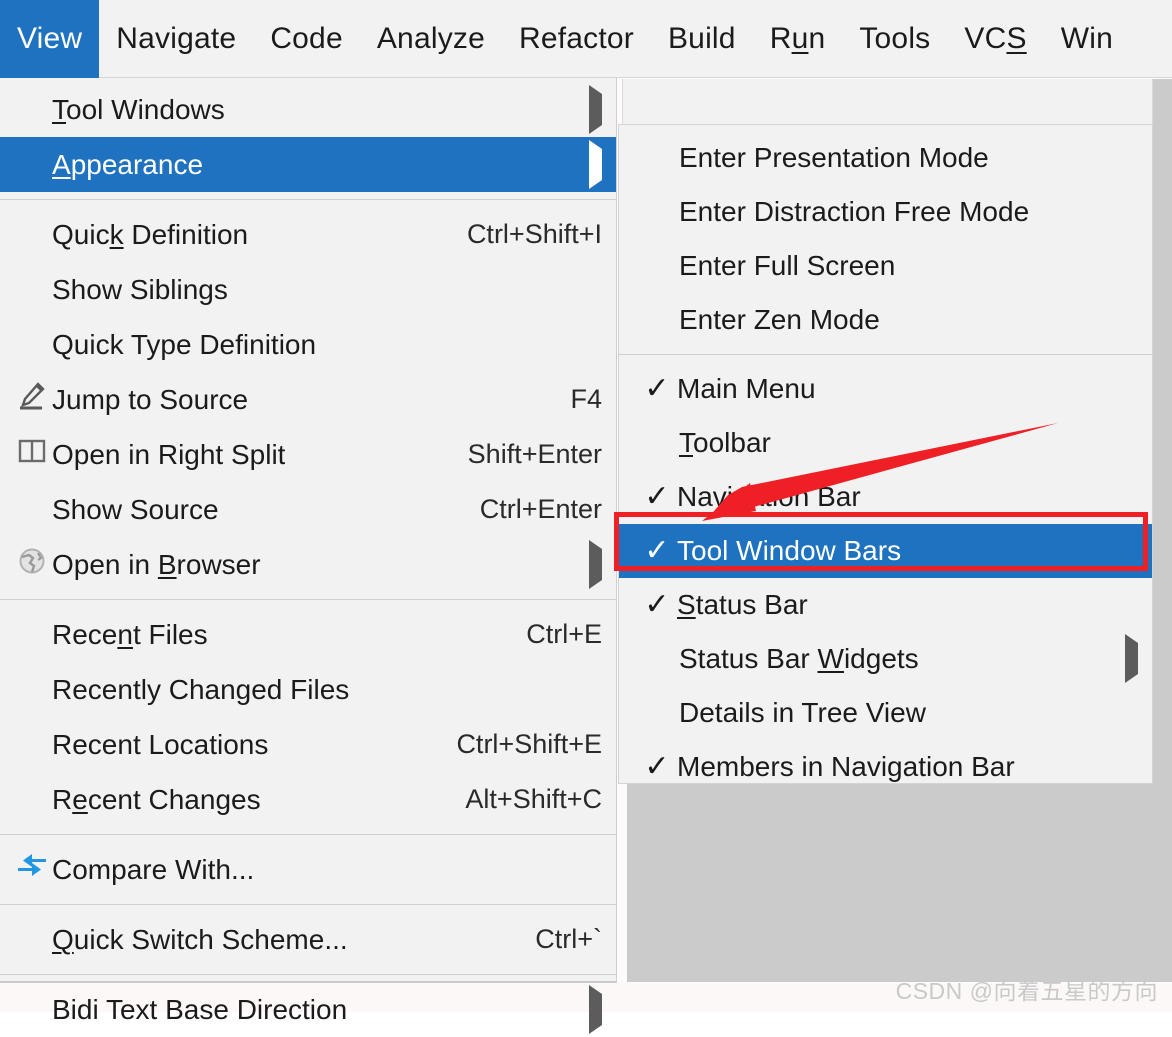 This screenshot has height=1037, width=1172. Describe the element at coordinates (160, 744) in the screenshot. I see `menu-item-label: Recent Locations` at that location.